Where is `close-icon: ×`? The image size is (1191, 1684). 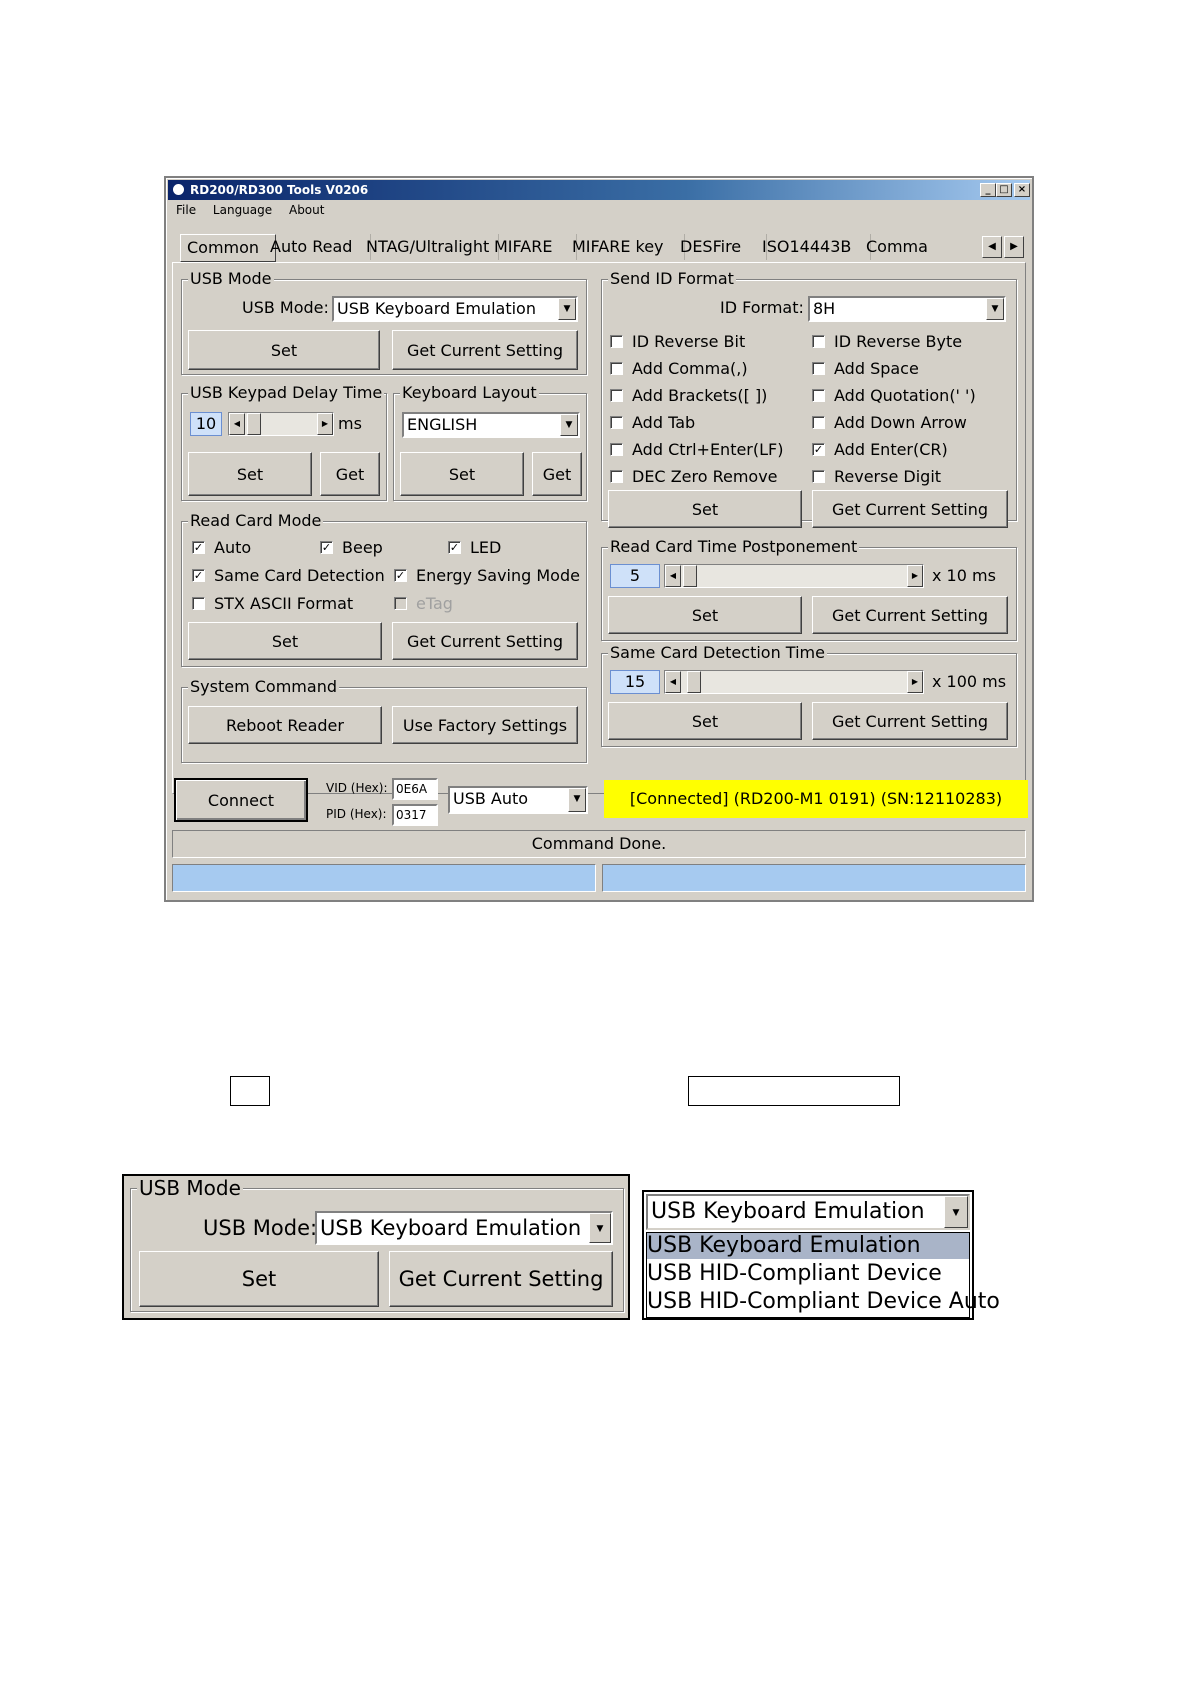 close-icon: × is located at coordinates (1022, 190).